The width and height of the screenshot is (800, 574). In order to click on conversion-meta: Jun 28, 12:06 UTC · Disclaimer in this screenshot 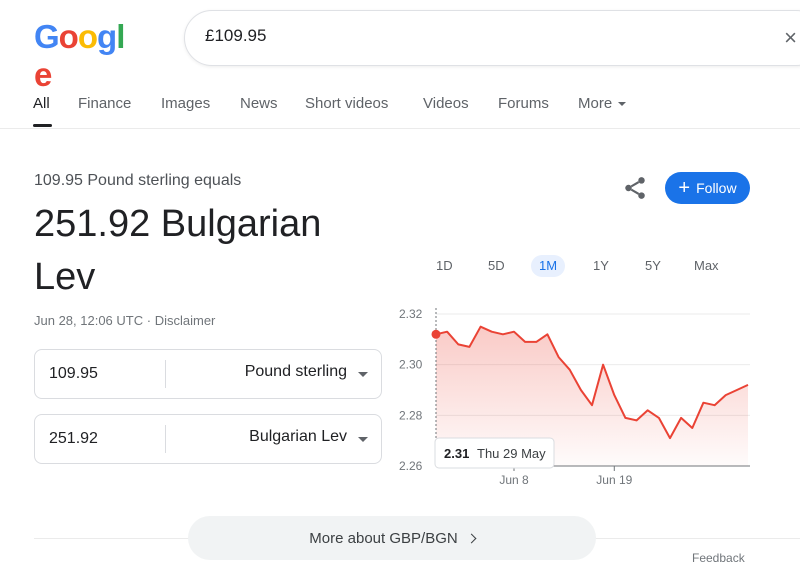, I will do `click(124, 320)`.